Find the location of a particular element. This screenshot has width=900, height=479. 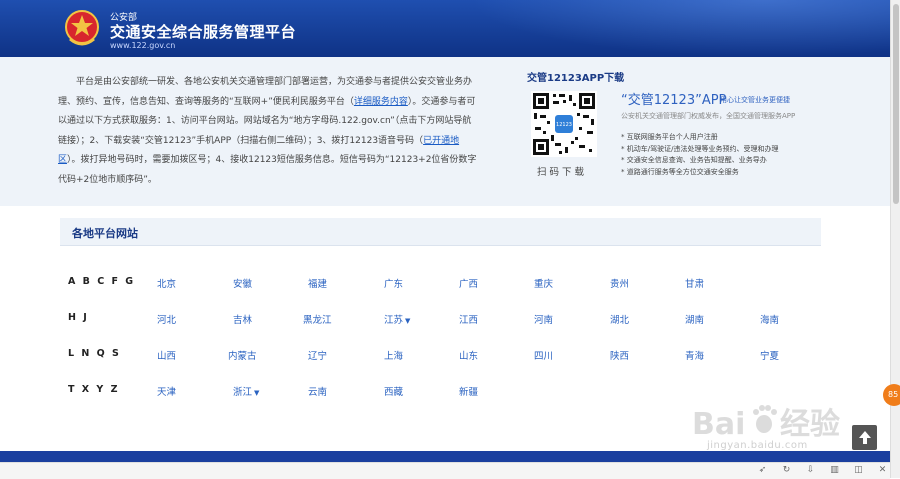

letter-group-txyz: T X Y Z is located at coordinates (94, 389).